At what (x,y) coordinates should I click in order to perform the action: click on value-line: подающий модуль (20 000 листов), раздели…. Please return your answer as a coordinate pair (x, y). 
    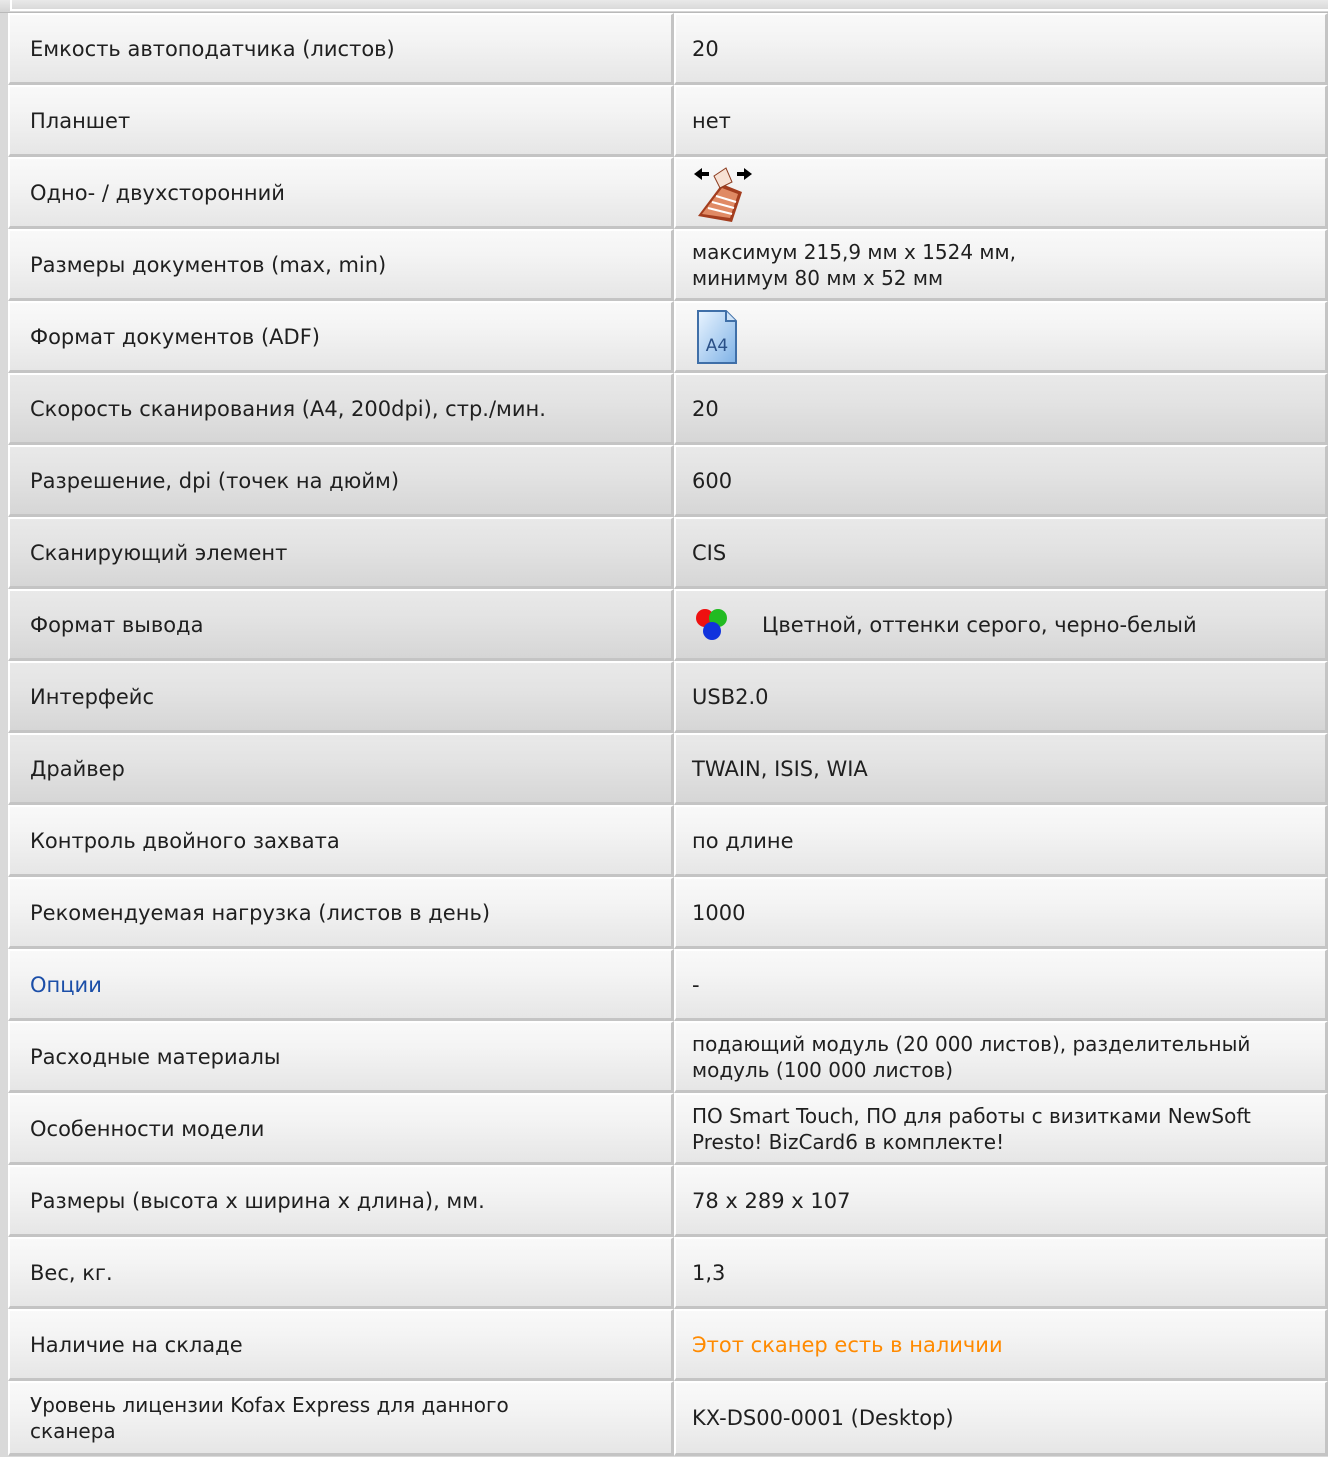
    Looking at the image, I should click on (971, 1043).